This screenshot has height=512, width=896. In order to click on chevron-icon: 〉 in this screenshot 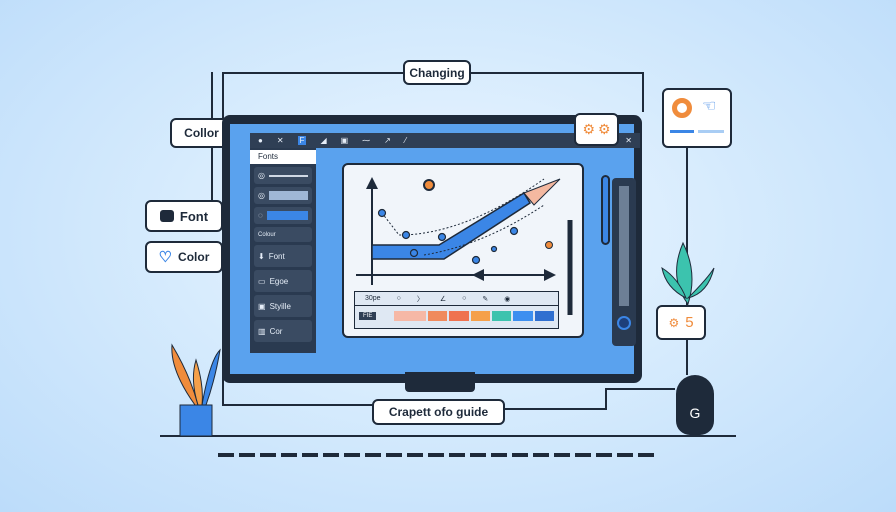, I will do `click(420, 299)`.